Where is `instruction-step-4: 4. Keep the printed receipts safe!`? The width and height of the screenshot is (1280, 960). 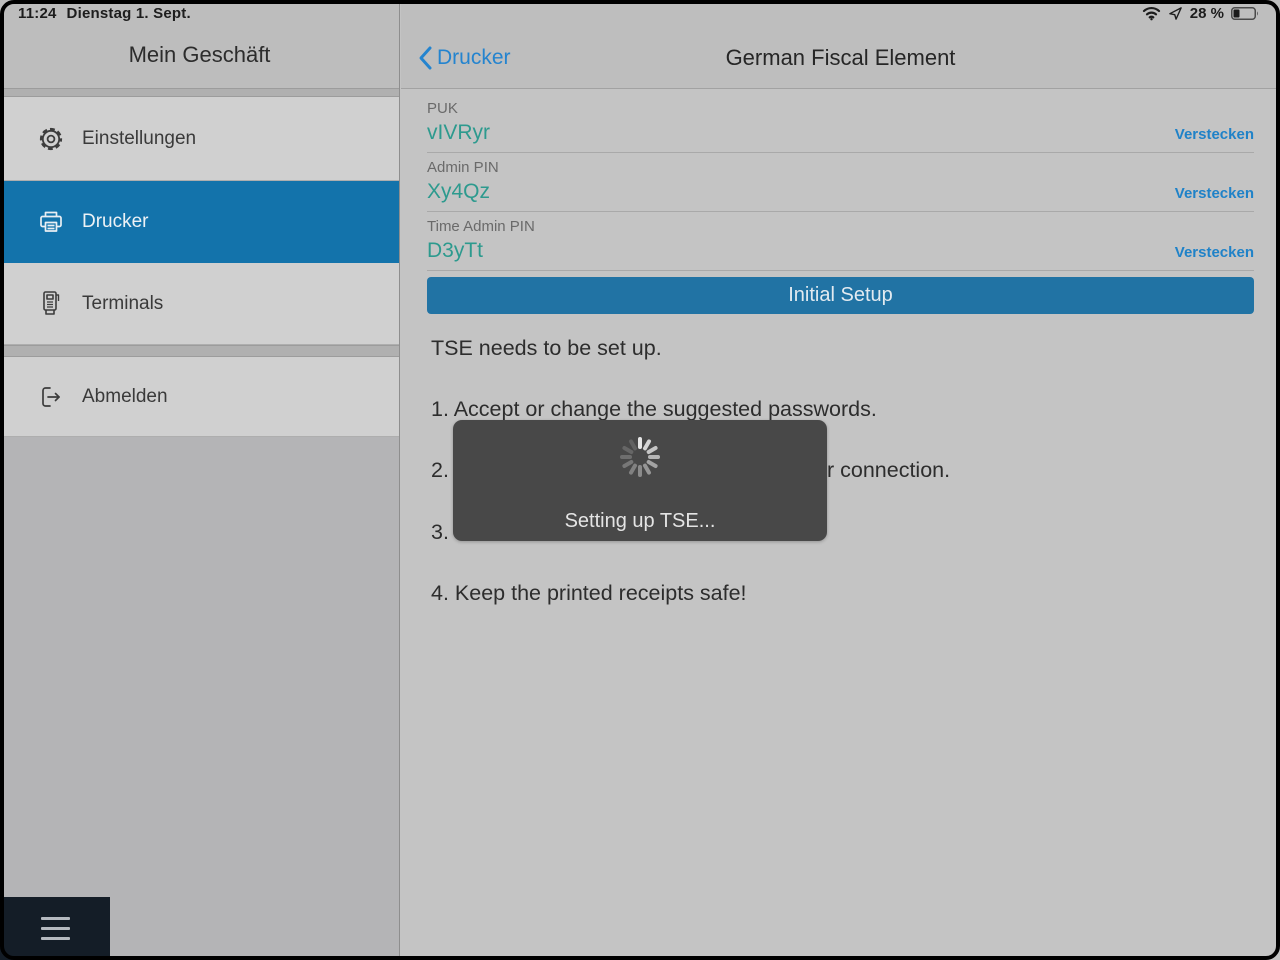
instruction-step-4: 4. Keep the printed receipts safe! is located at coordinates (589, 593).